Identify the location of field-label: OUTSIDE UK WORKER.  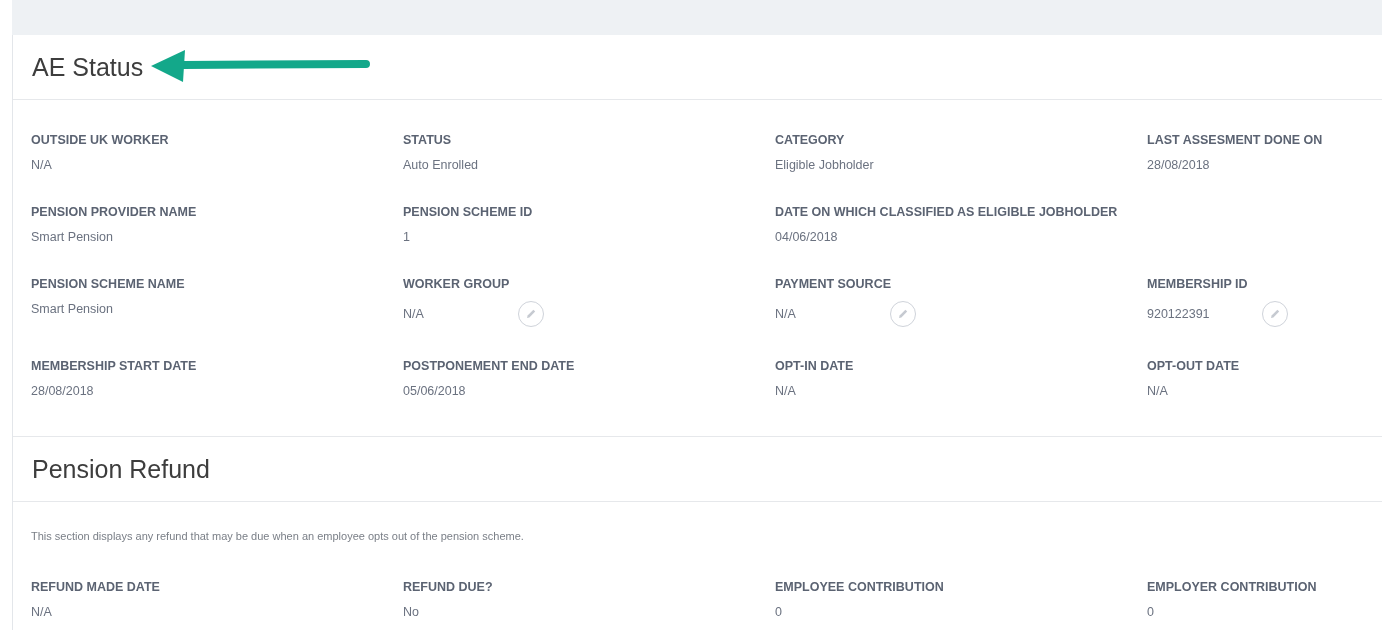
(100, 140).